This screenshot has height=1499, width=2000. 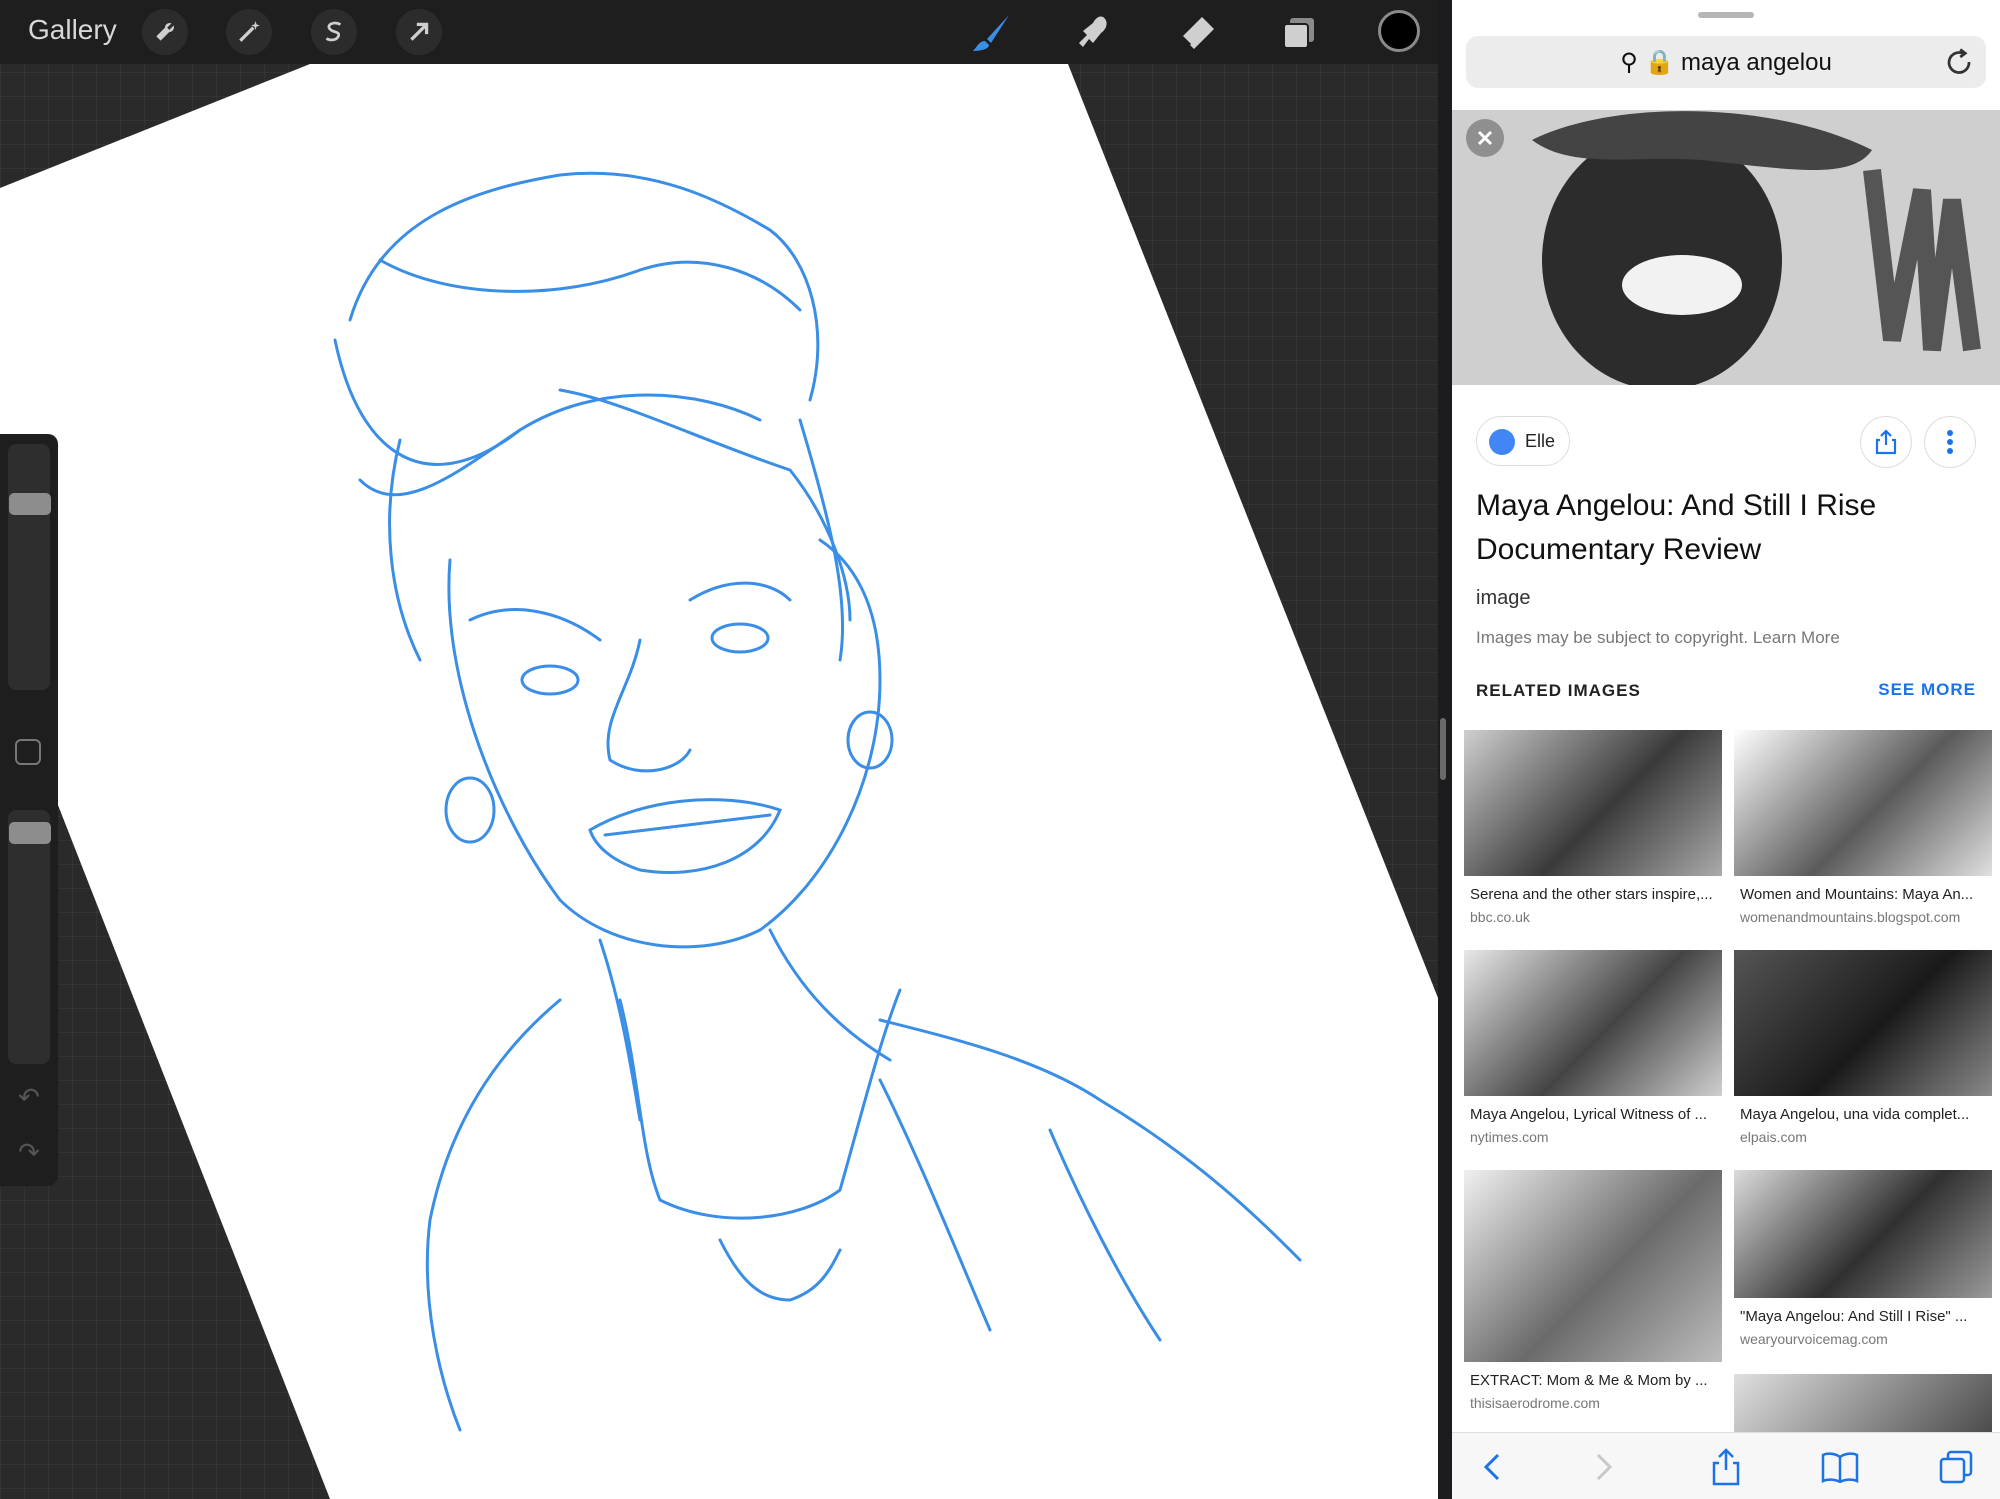 I want to click on layers-icon, so click(x=1299, y=33).